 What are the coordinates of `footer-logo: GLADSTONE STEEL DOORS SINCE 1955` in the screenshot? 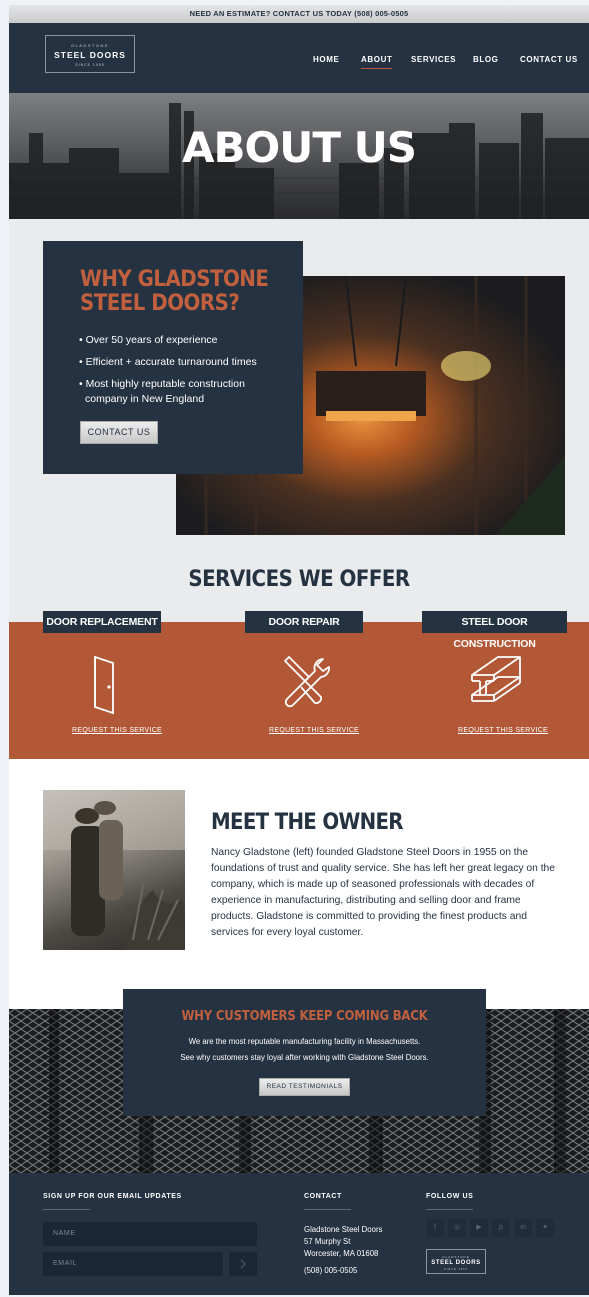 It's located at (456, 1261).